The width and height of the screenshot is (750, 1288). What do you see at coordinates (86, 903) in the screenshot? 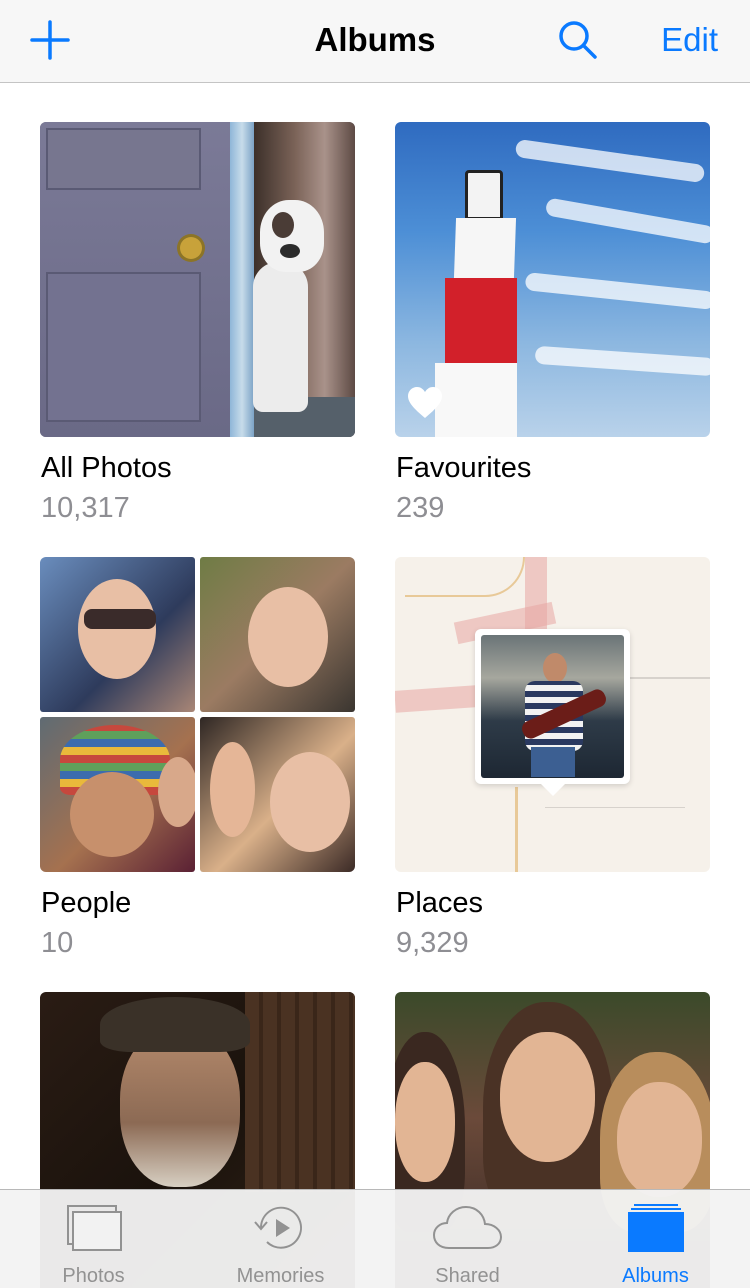
I see `album-title: People` at bounding box center [86, 903].